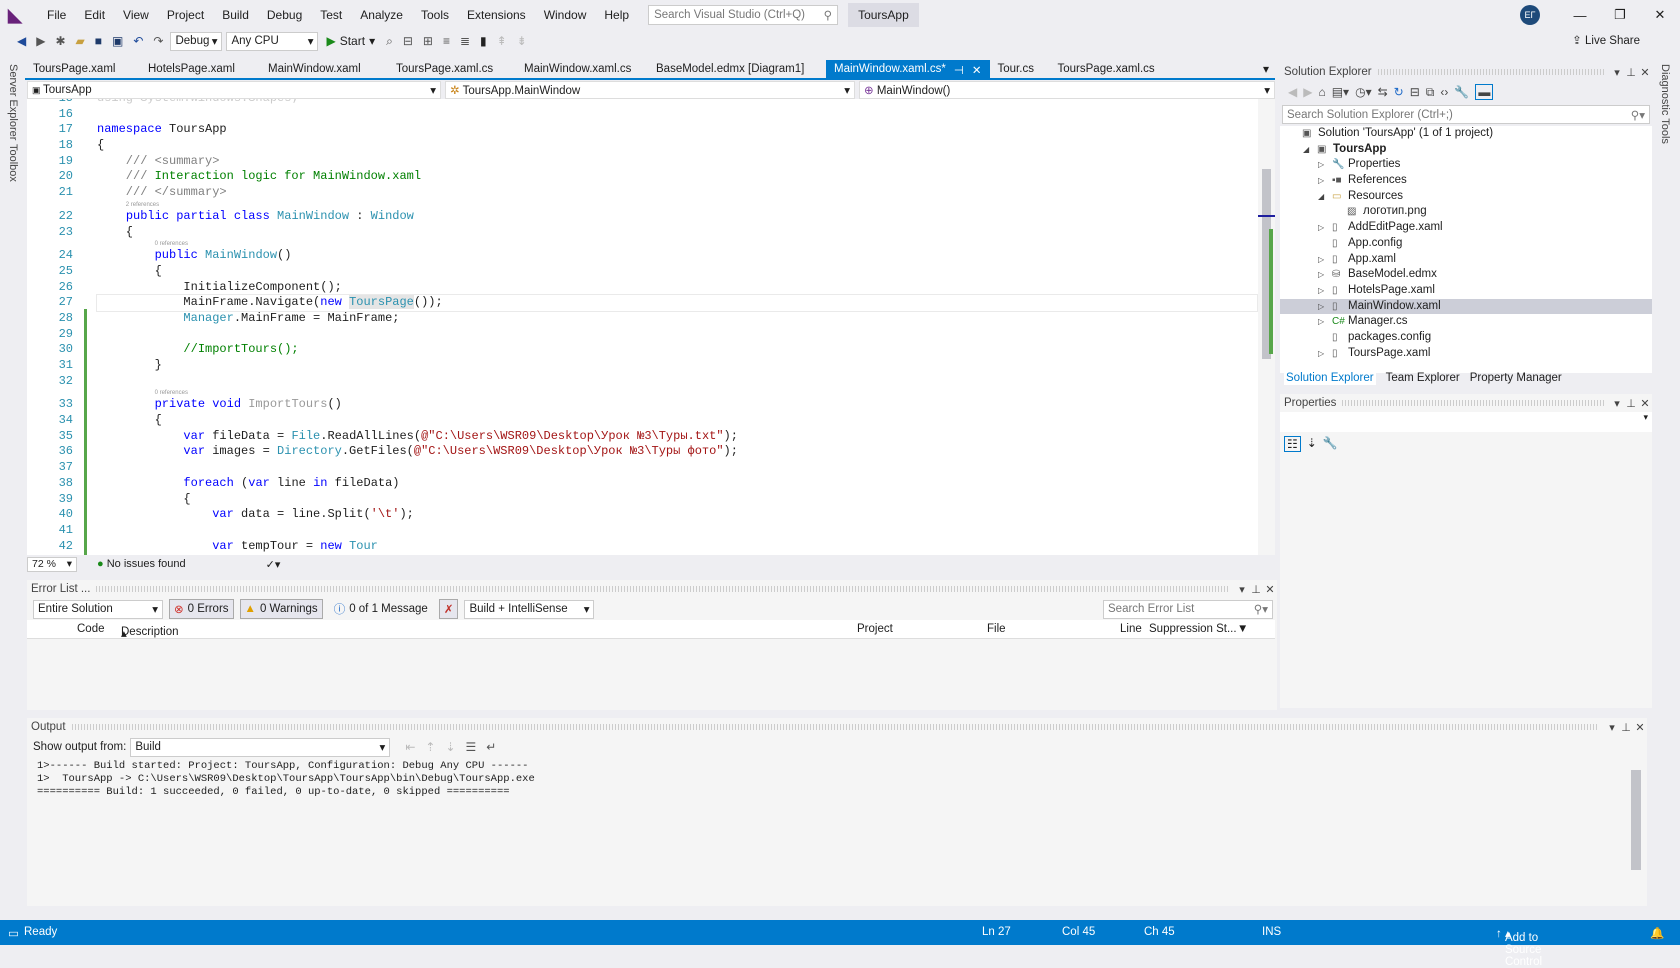 The height and width of the screenshot is (968, 1680). I want to click on code-line: Manager.MainFrame = MainFrame;, so click(677, 319).